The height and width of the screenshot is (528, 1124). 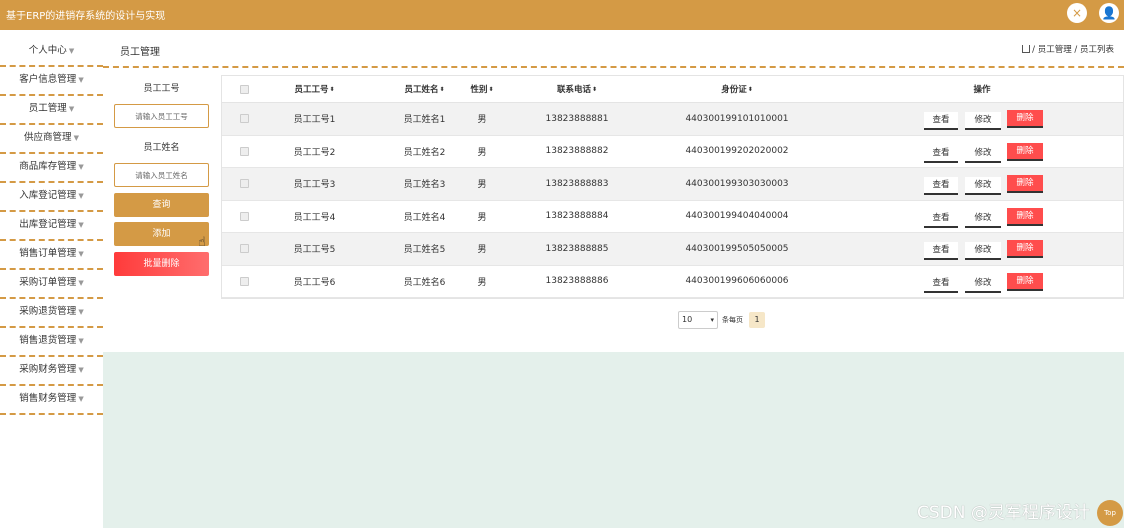 What do you see at coordinates (48, 311) in the screenshot?
I see `sidebar-item-label: 采购退货管理` at bounding box center [48, 311].